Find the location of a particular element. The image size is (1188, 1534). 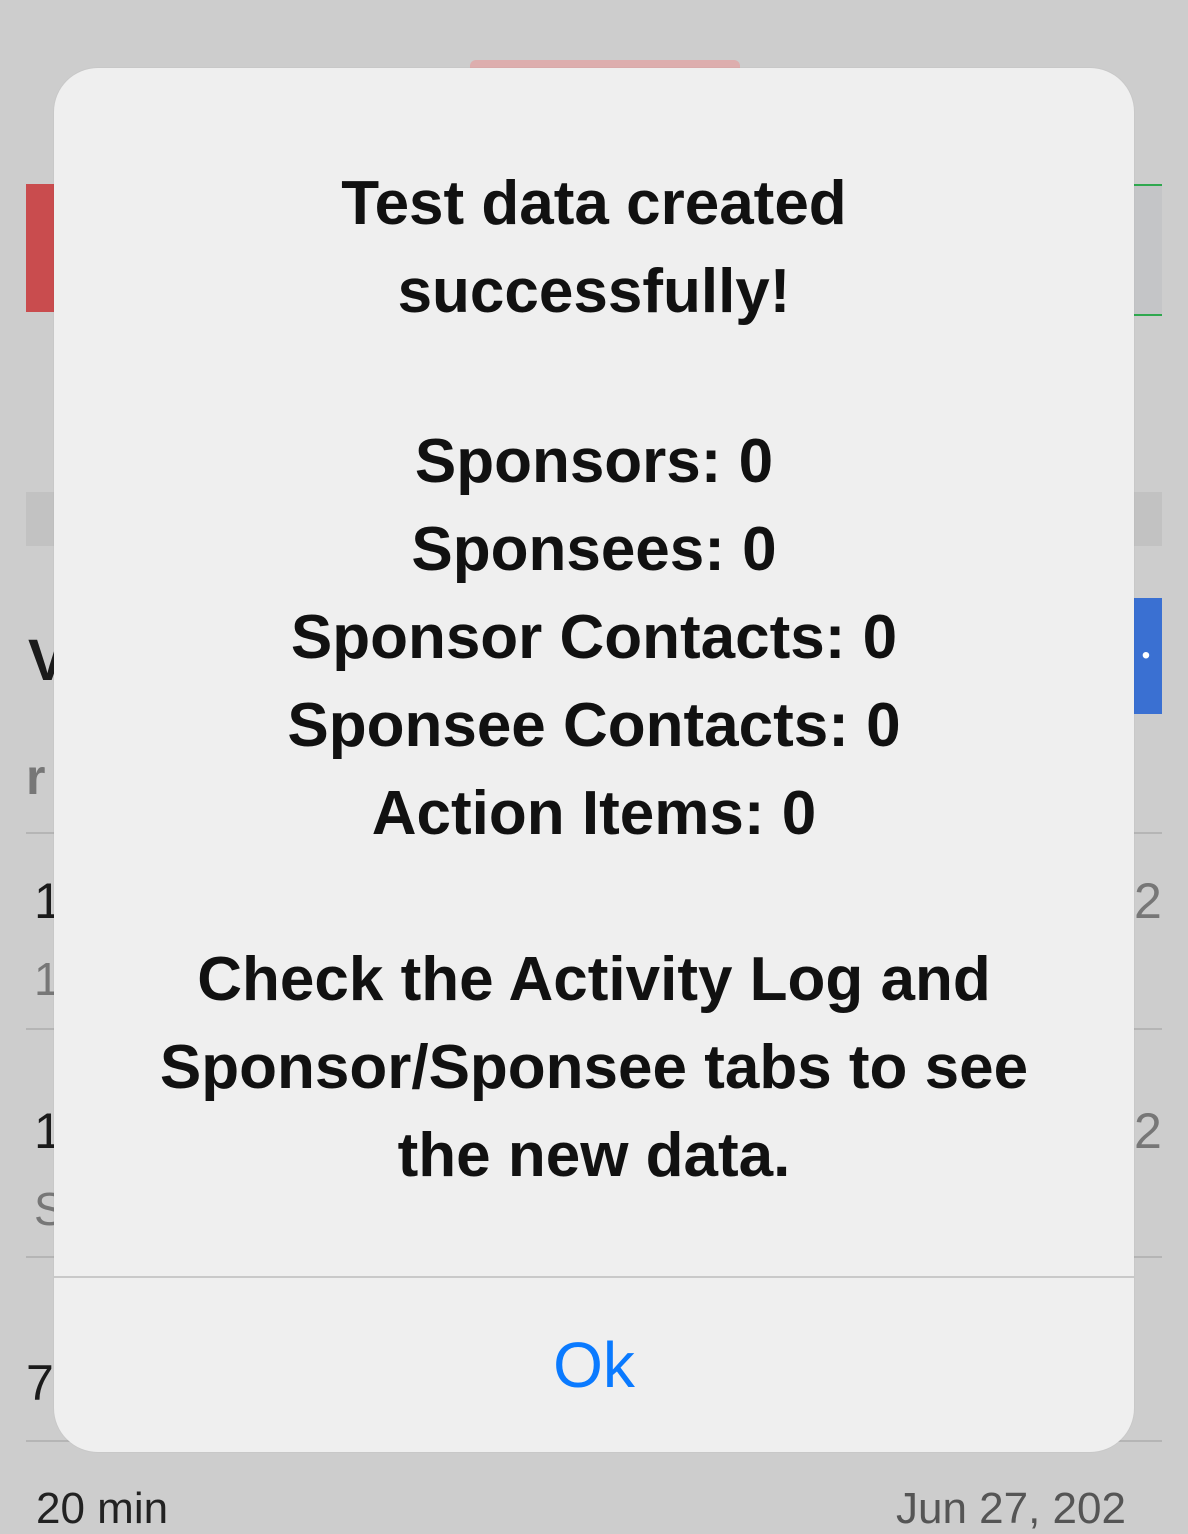

background-date: Jun 27, 202 is located at coordinates (1011, 1508).